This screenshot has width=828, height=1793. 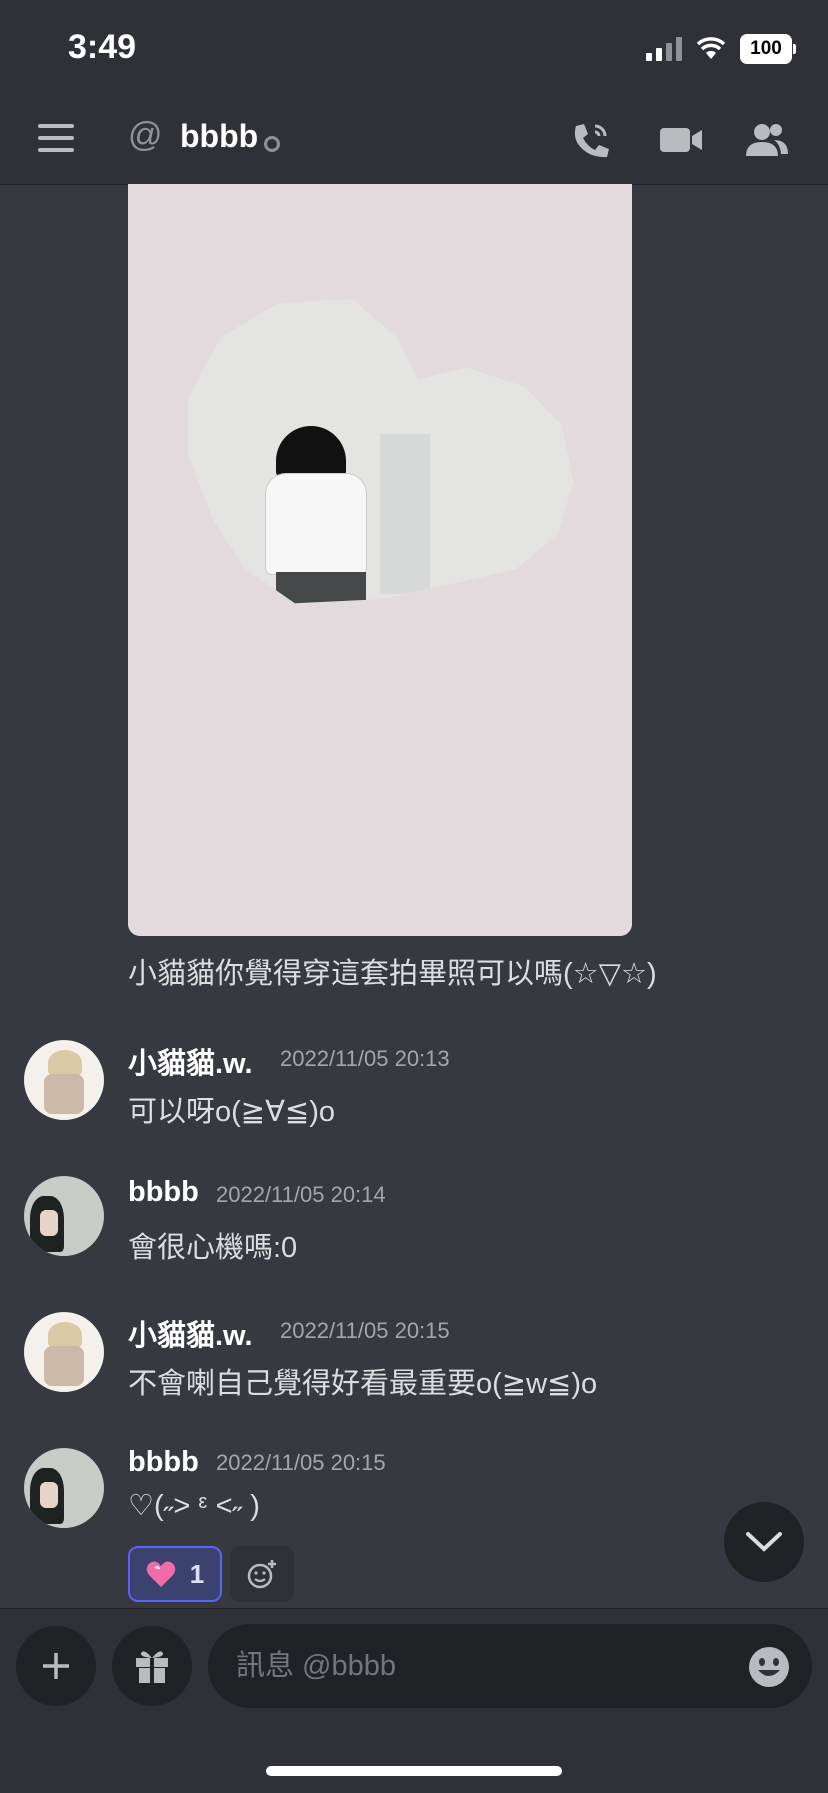 I want to click on reaction-heart: 1, so click(x=175, y=1574).